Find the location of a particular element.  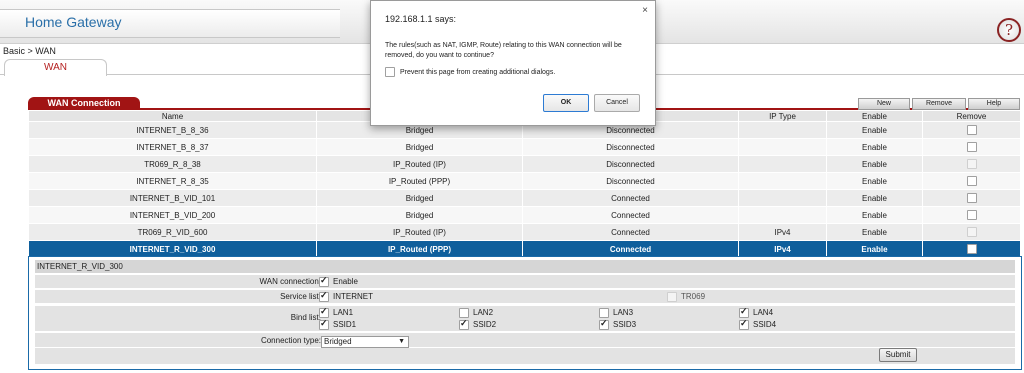

column-header-remove: Remove is located at coordinates (971, 116).